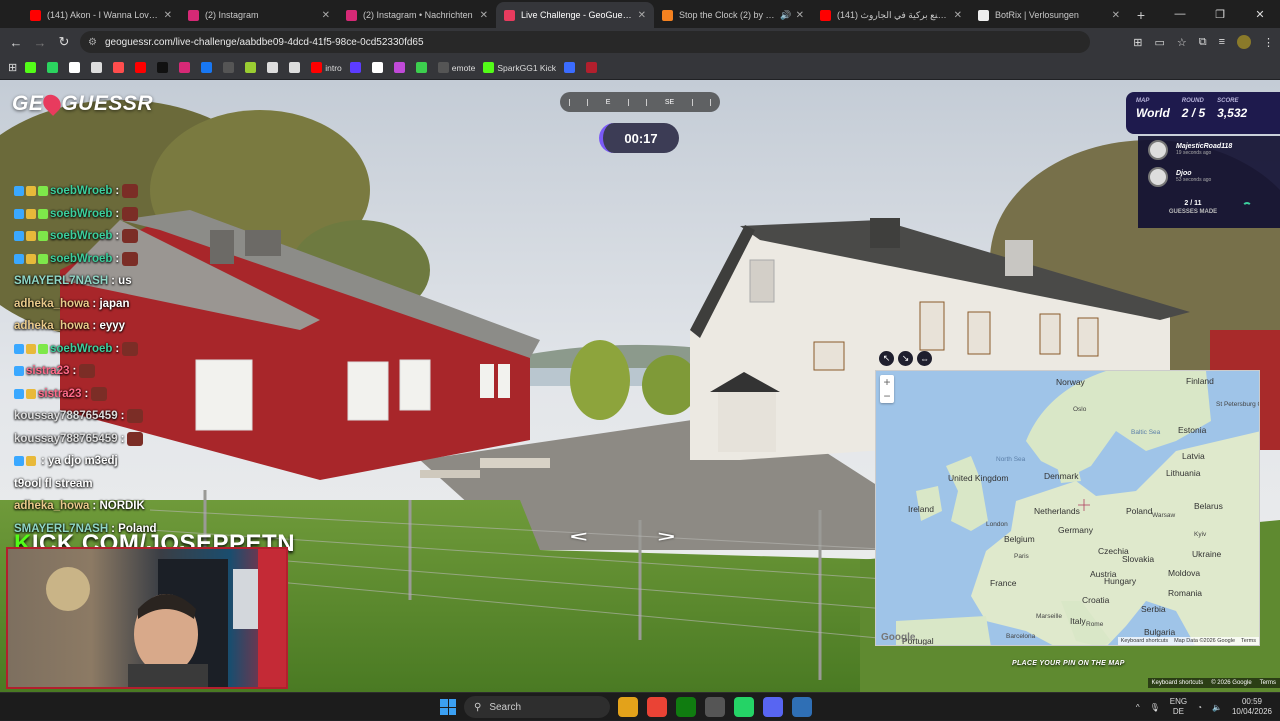  Describe the element at coordinates (1232, 101) in the screenshot. I see `score-label: SCORE` at that location.